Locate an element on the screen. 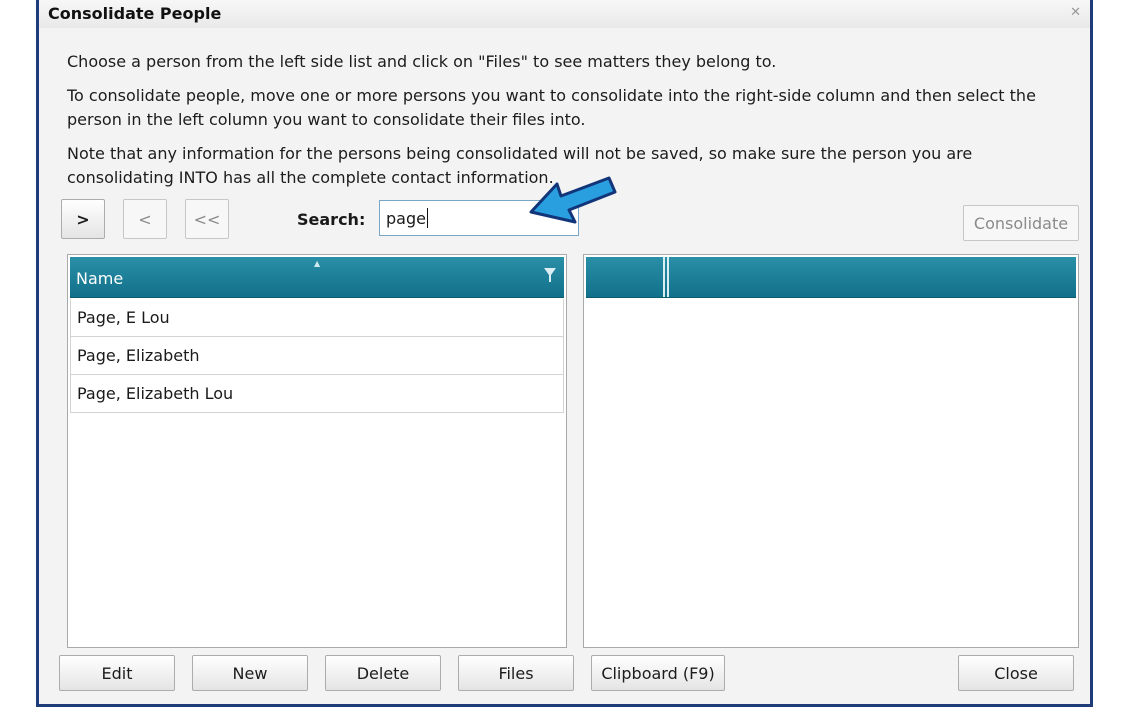 This screenshot has width=1124, height=710. edit-button: Edit is located at coordinates (117, 673).